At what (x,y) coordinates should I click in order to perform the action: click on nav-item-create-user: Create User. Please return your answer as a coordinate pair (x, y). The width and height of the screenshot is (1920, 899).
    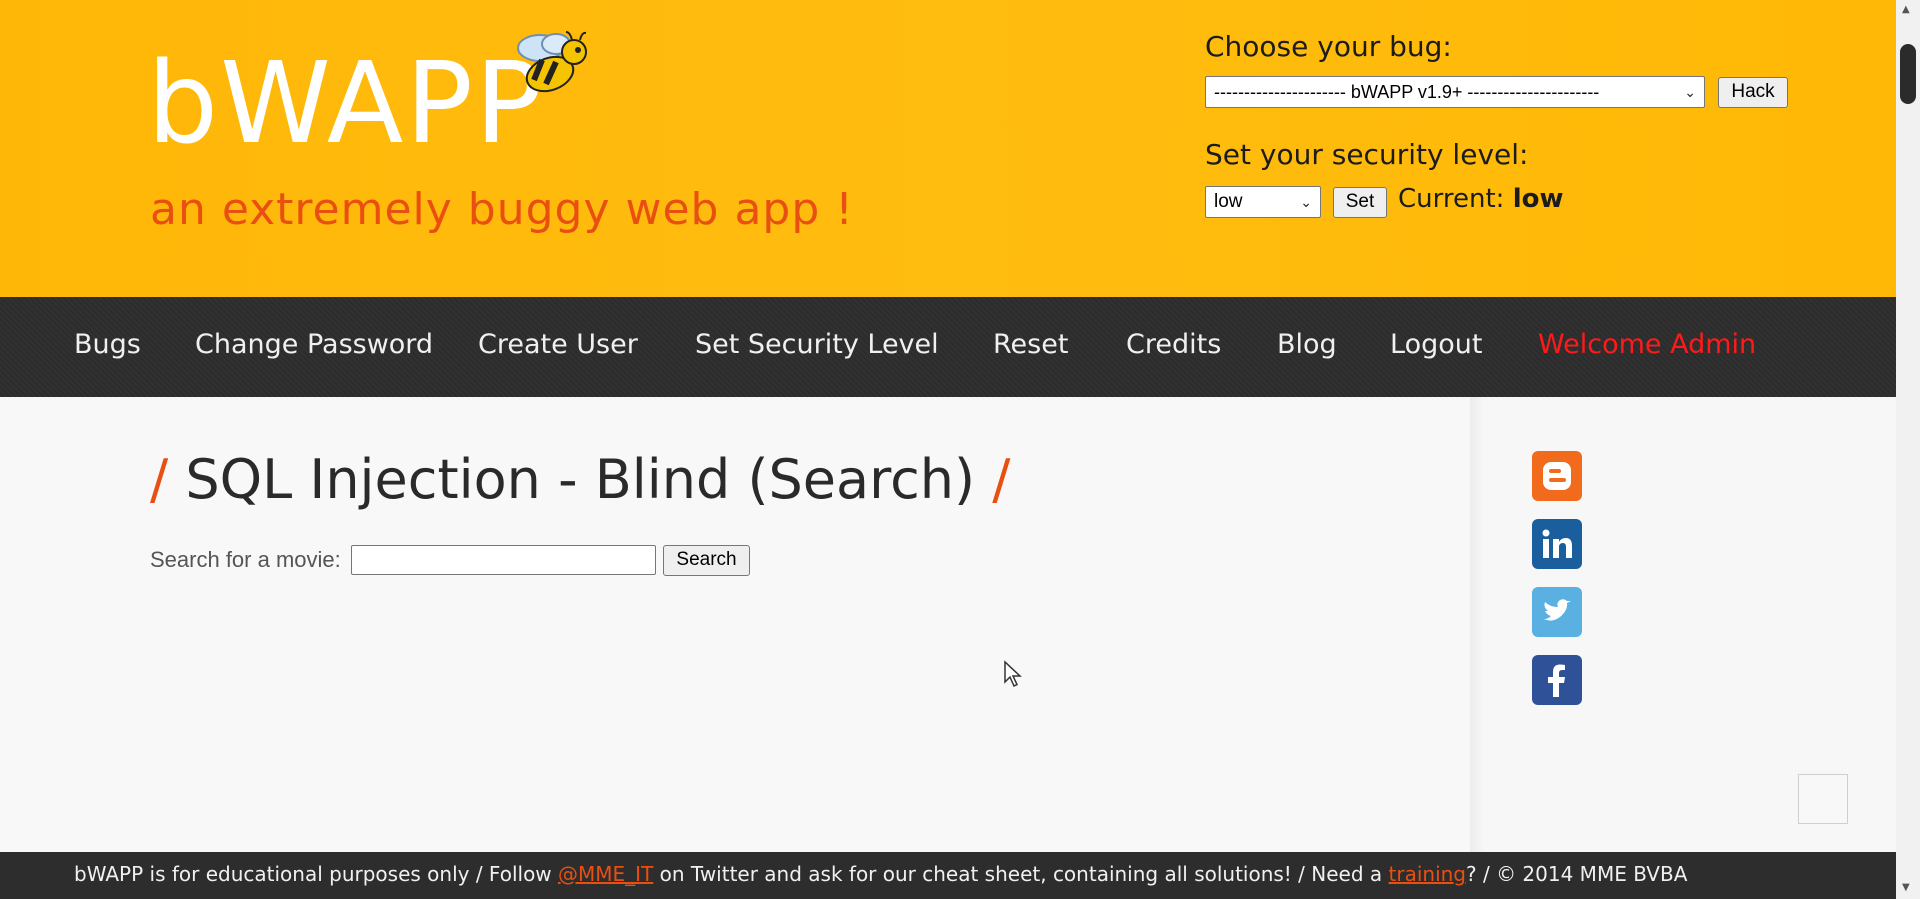
    Looking at the image, I should click on (558, 344).